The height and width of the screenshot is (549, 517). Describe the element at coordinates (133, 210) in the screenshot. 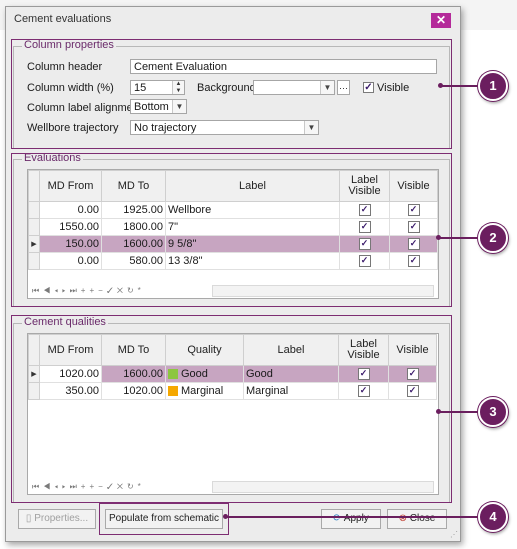

I see `md-to-cell: 1925.00` at that location.